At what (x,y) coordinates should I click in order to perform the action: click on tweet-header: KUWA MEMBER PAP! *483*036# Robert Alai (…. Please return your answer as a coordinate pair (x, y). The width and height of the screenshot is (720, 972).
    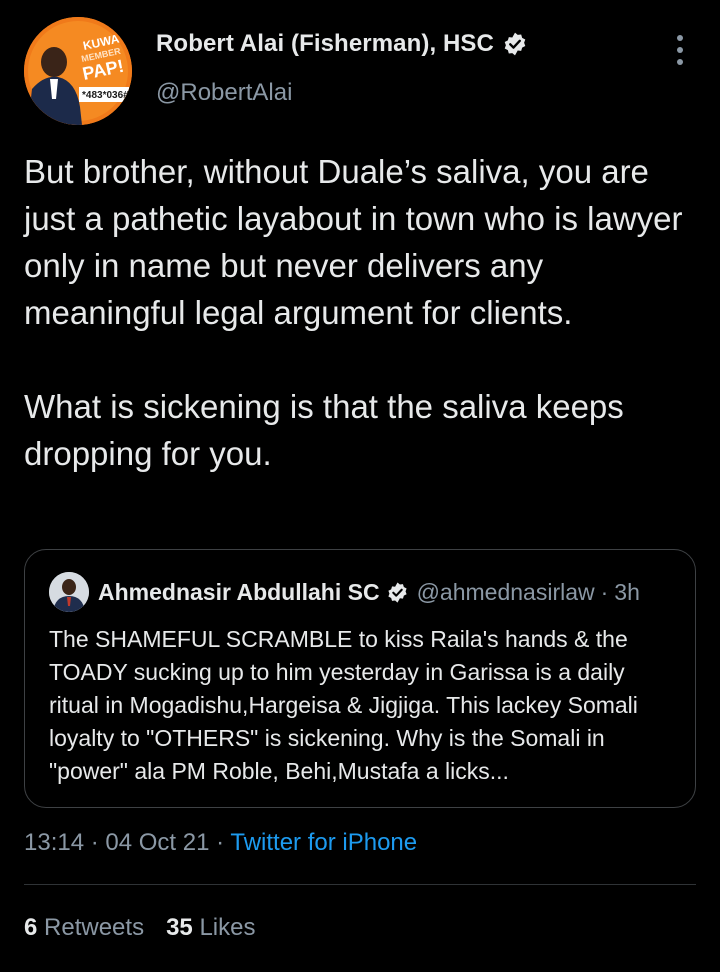
    Looking at the image, I should click on (360, 65).